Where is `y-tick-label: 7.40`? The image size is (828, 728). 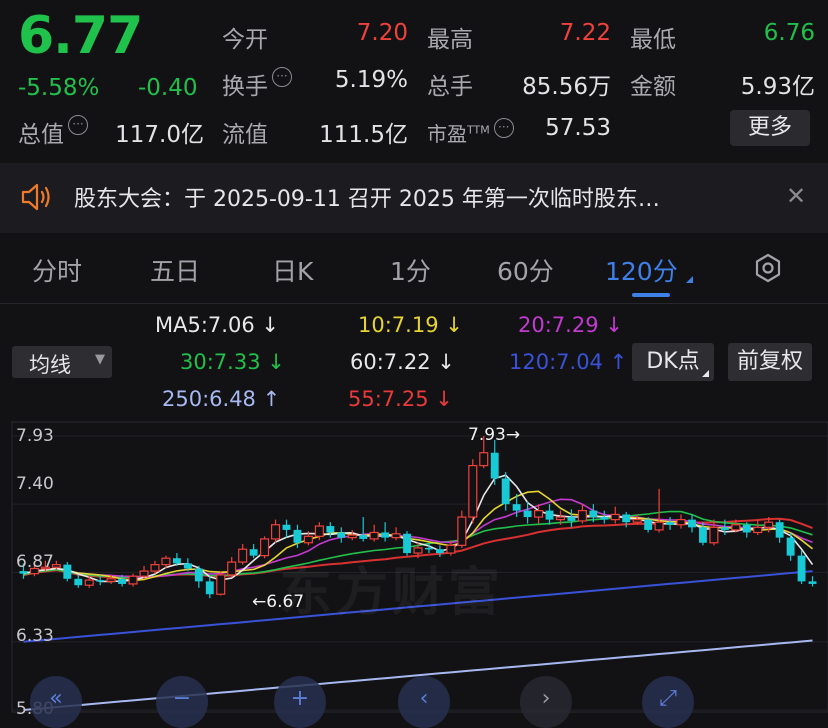 y-tick-label: 7.40 is located at coordinates (35, 484).